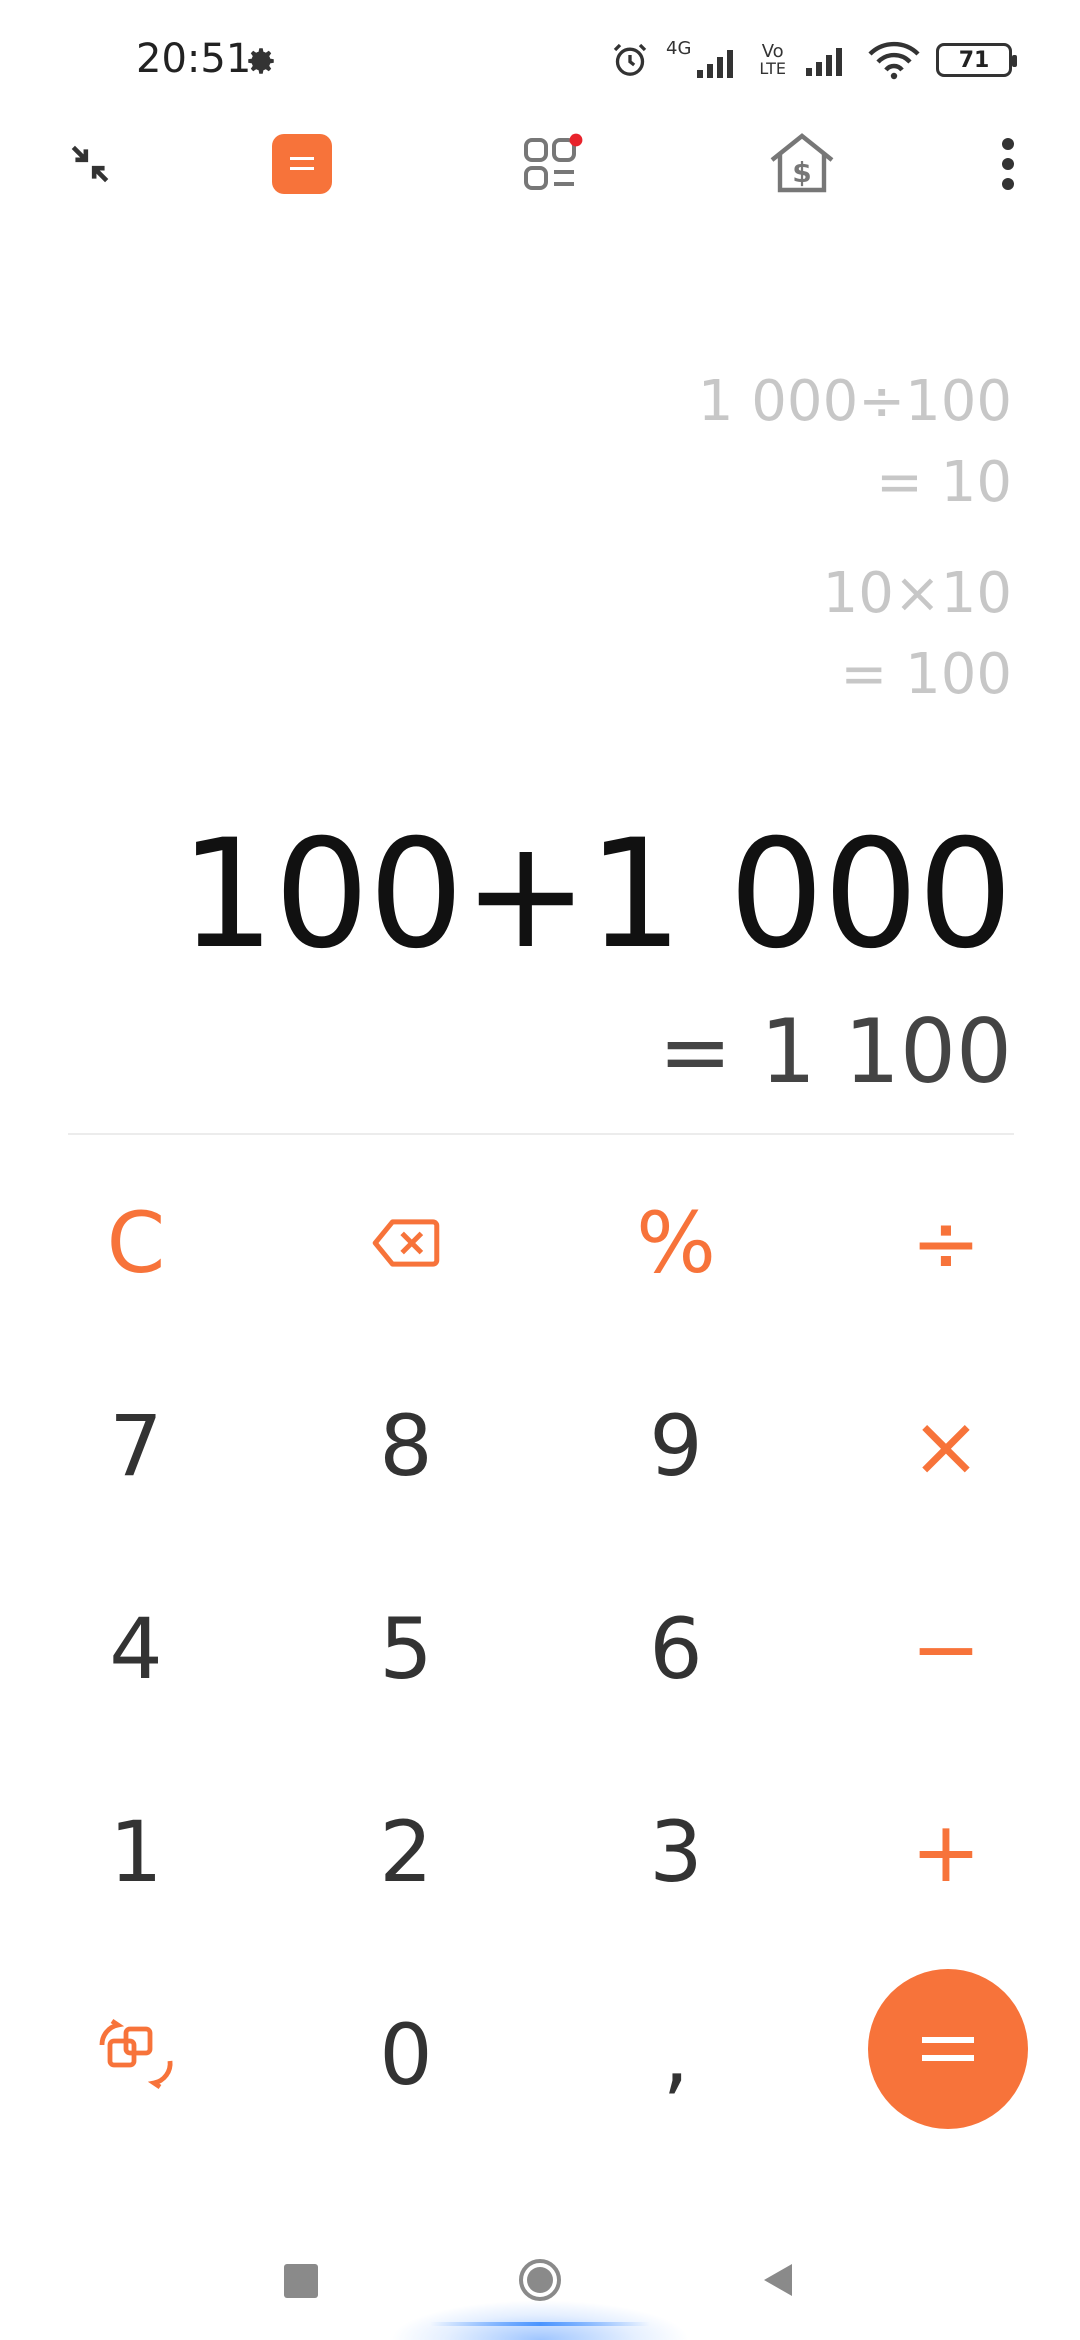 This screenshot has height=2340, width=1080. What do you see at coordinates (946, 1446) in the screenshot?
I see `multiply-button: ×` at bounding box center [946, 1446].